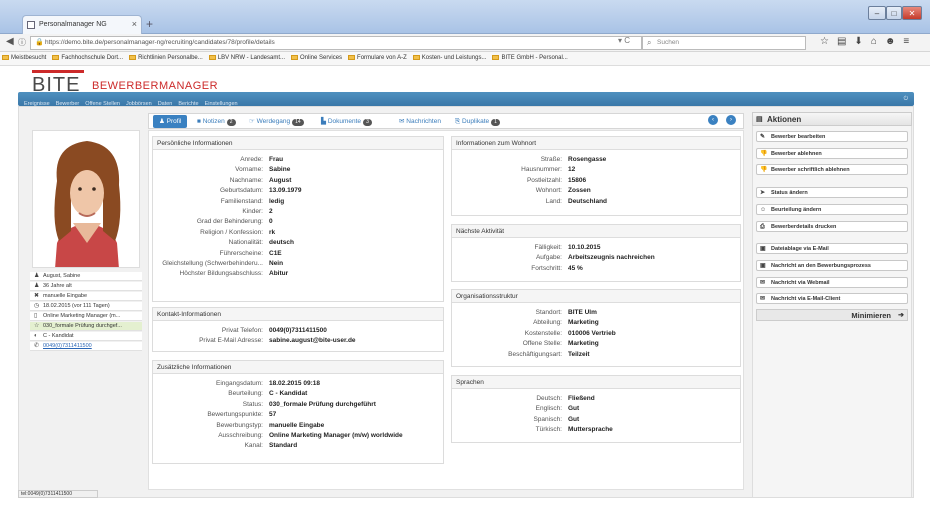 The image size is (930, 512). Describe the element at coordinates (832, 248) in the screenshot. I see `action-button: ▣ Dateiablage via E-Mail` at that location.